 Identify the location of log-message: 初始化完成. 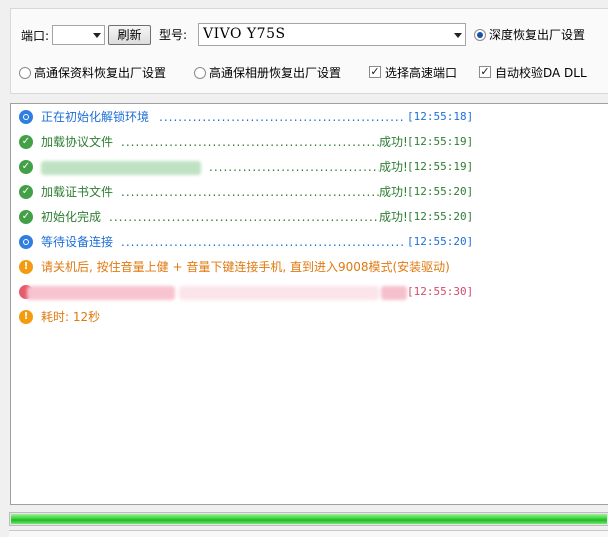
(71, 217).